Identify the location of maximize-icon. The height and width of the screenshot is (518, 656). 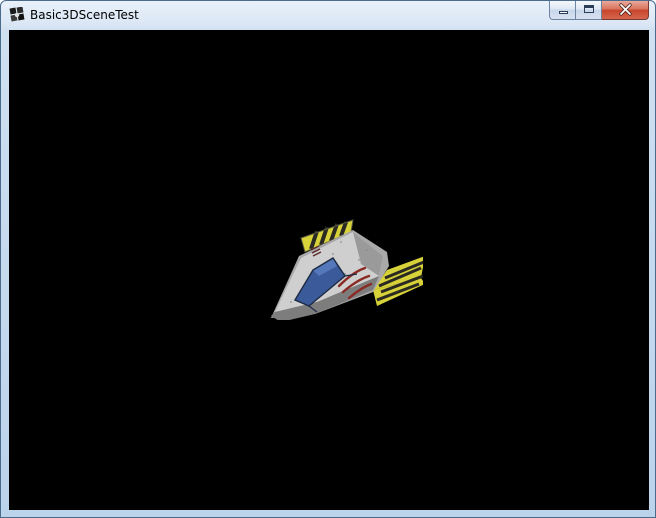
(589, 9).